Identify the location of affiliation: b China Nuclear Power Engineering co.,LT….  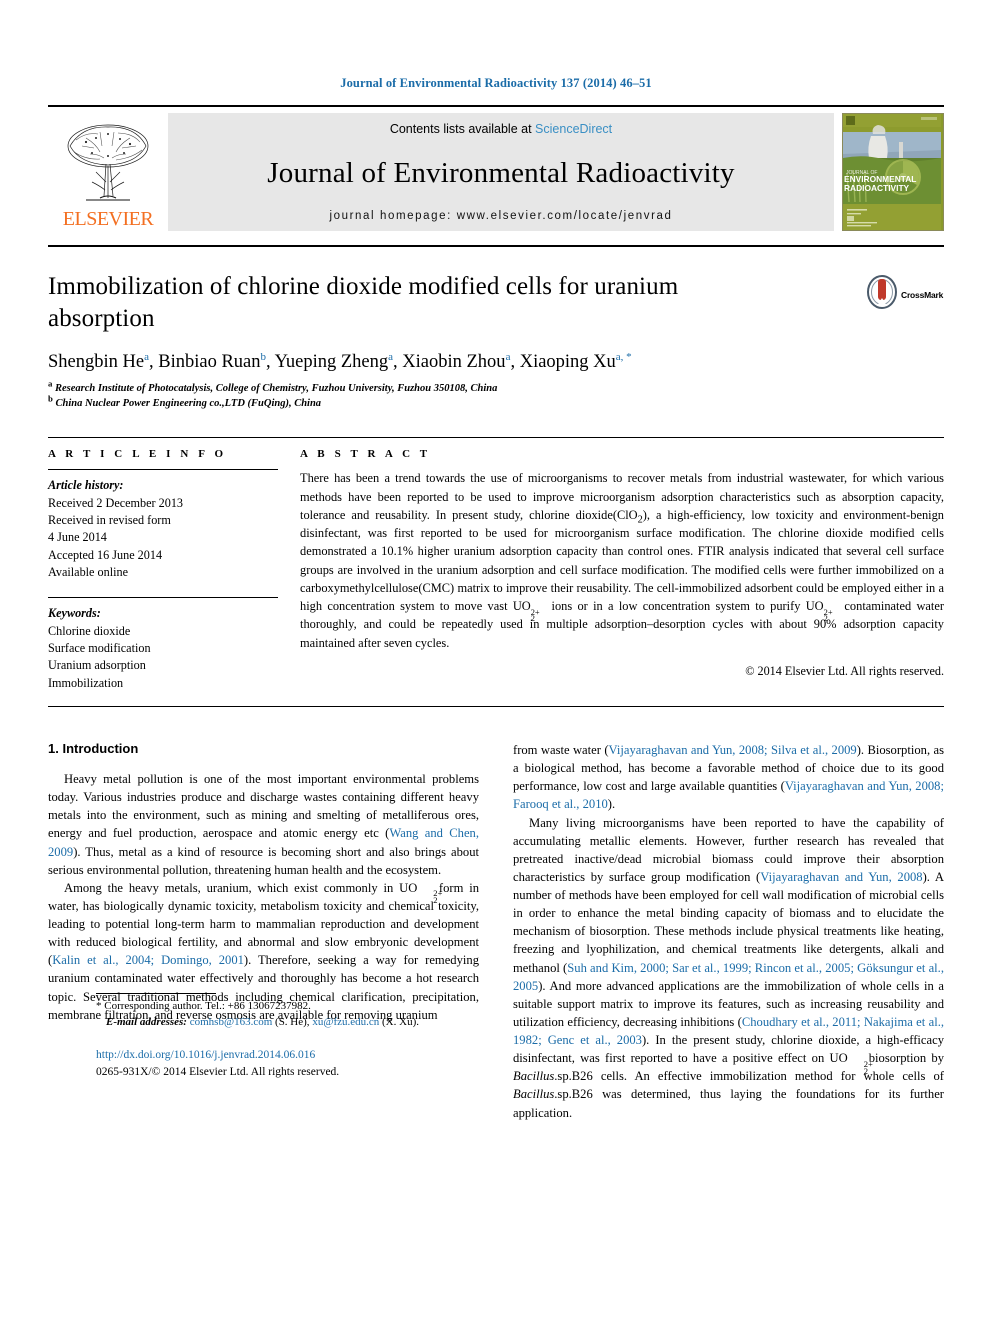
(451, 402).